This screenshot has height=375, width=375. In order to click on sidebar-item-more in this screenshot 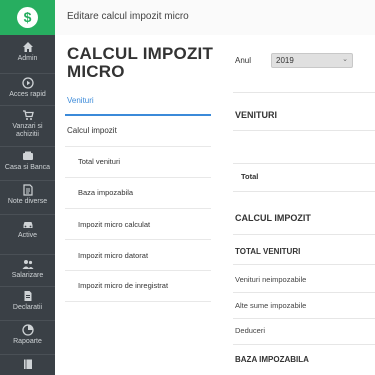, I will do `click(27, 362)`.